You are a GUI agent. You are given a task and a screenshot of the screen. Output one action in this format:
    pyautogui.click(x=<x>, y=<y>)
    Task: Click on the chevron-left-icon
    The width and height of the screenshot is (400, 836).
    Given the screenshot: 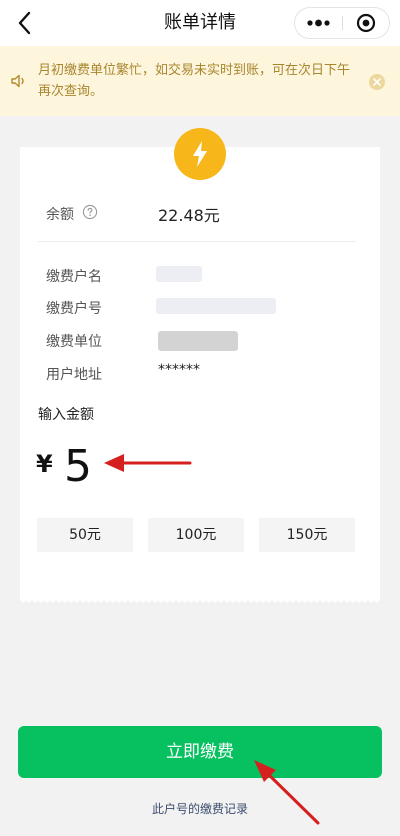 What is the action you would take?
    pyautogui.click(x=24, y=23)
    